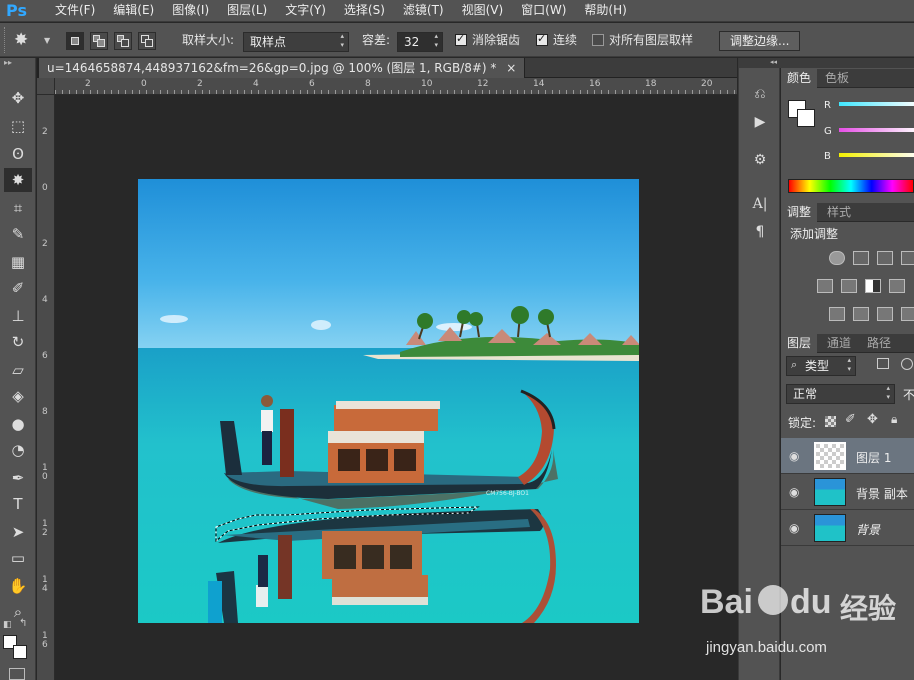 The height and width of the screenshot is (680, 914). I want to click on antialias-checkbox, so click(461, 39).